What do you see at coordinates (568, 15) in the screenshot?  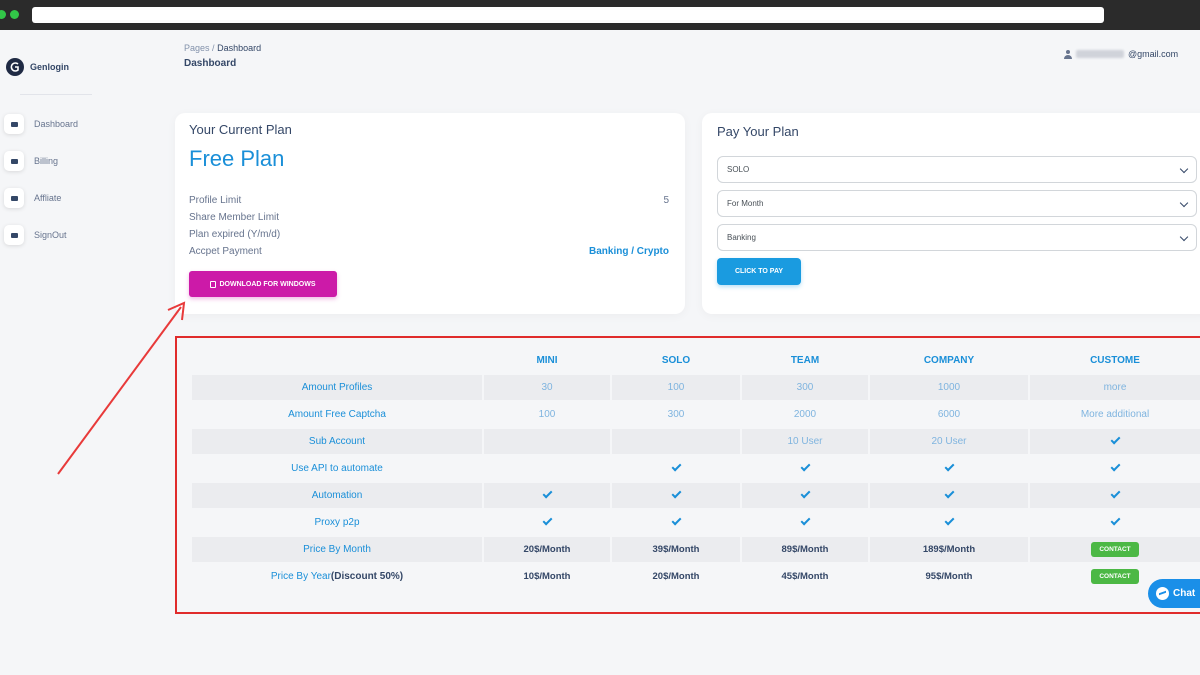 I see `address-bar` at bounding box center [568, 15].